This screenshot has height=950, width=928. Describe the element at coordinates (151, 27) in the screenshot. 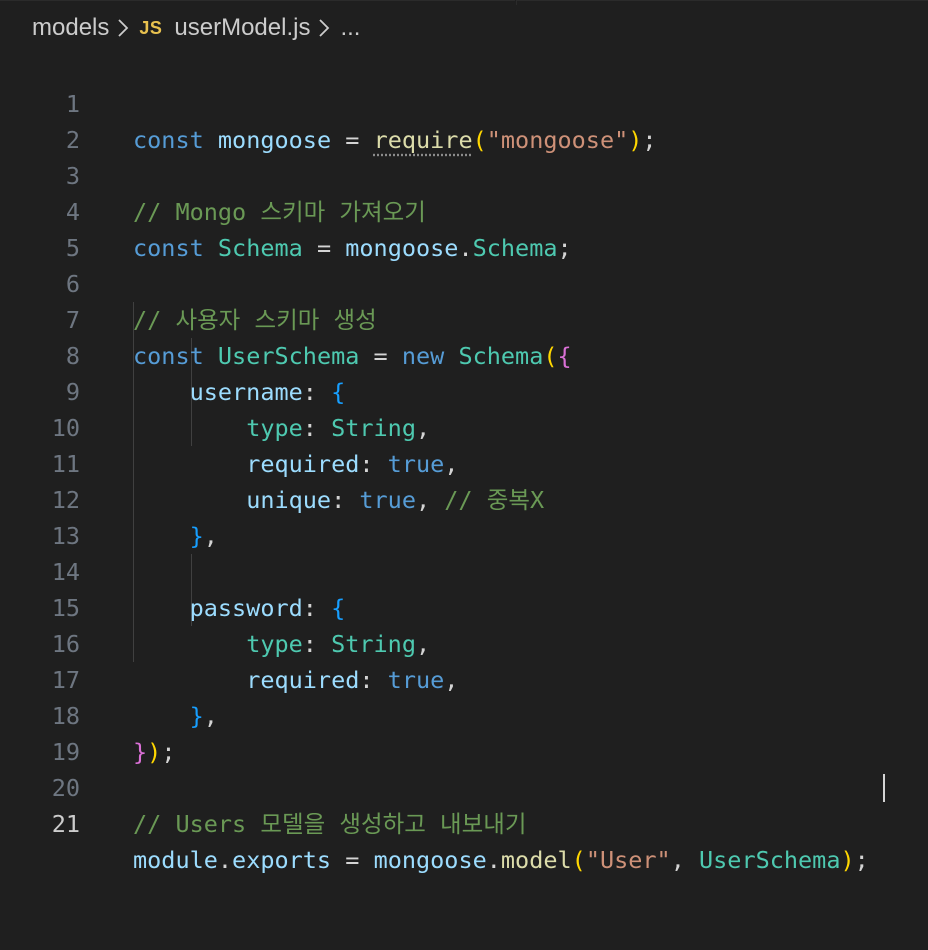

I see `javascript-file-icon: JS` at that location.